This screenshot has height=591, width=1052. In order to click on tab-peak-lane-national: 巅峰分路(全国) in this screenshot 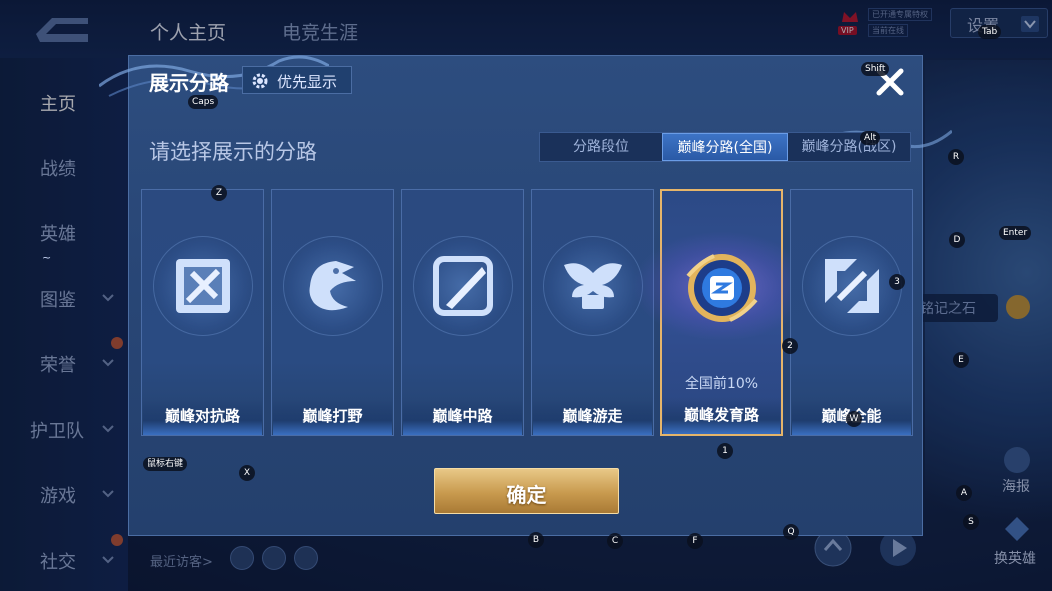, I will do `click(725, 147)`.